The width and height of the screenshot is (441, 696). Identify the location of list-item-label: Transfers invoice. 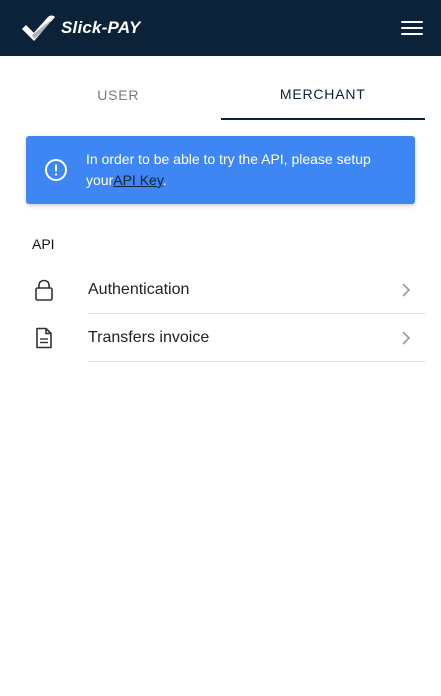
(149, 337).